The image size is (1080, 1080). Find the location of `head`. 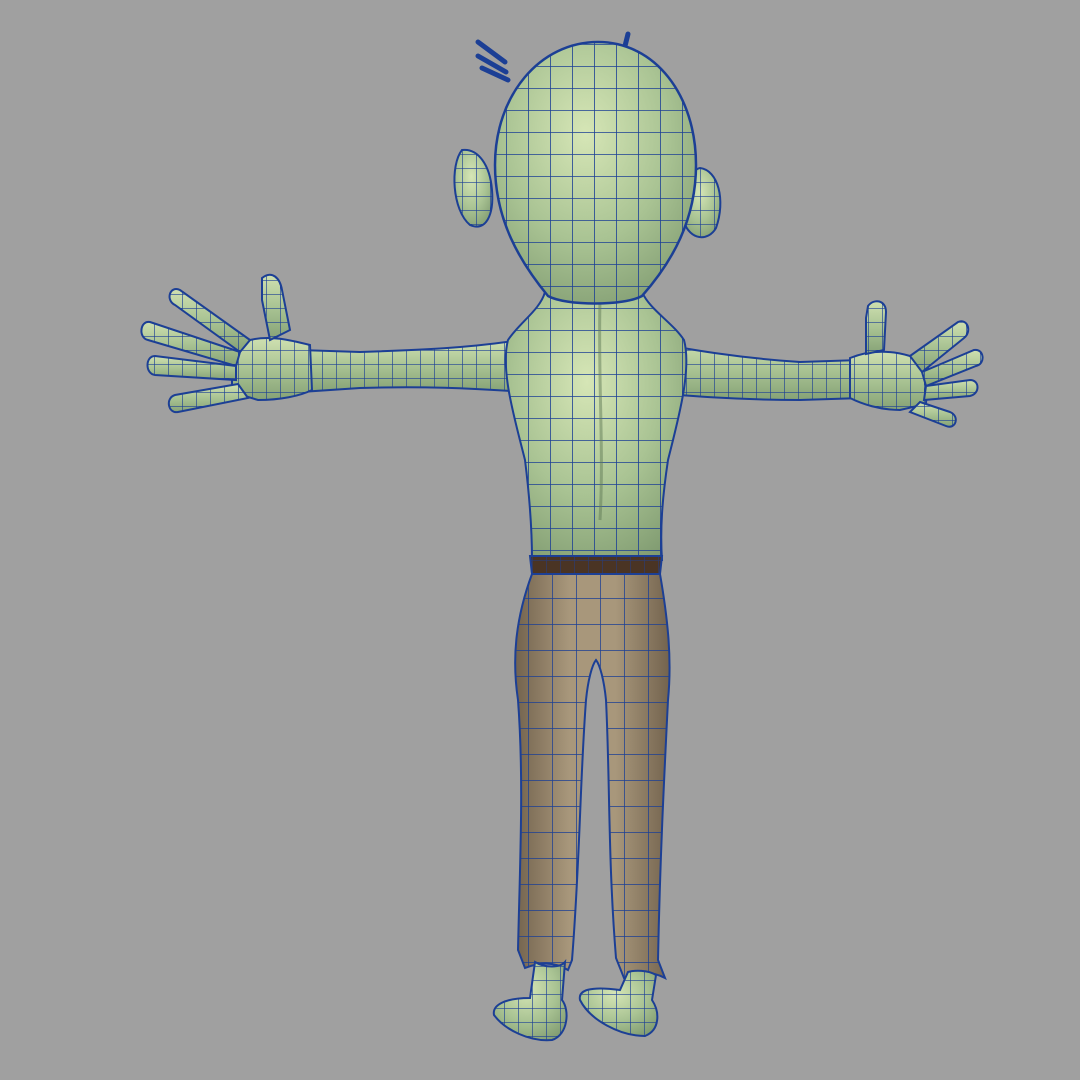

head is located at coordinates (595, 172).